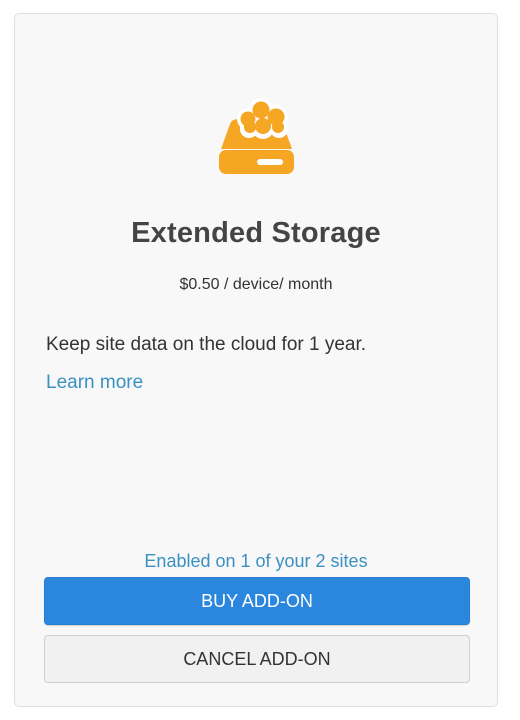 The image size is (520, 720). I want to click on addon-icon-container, so click(256, 149).